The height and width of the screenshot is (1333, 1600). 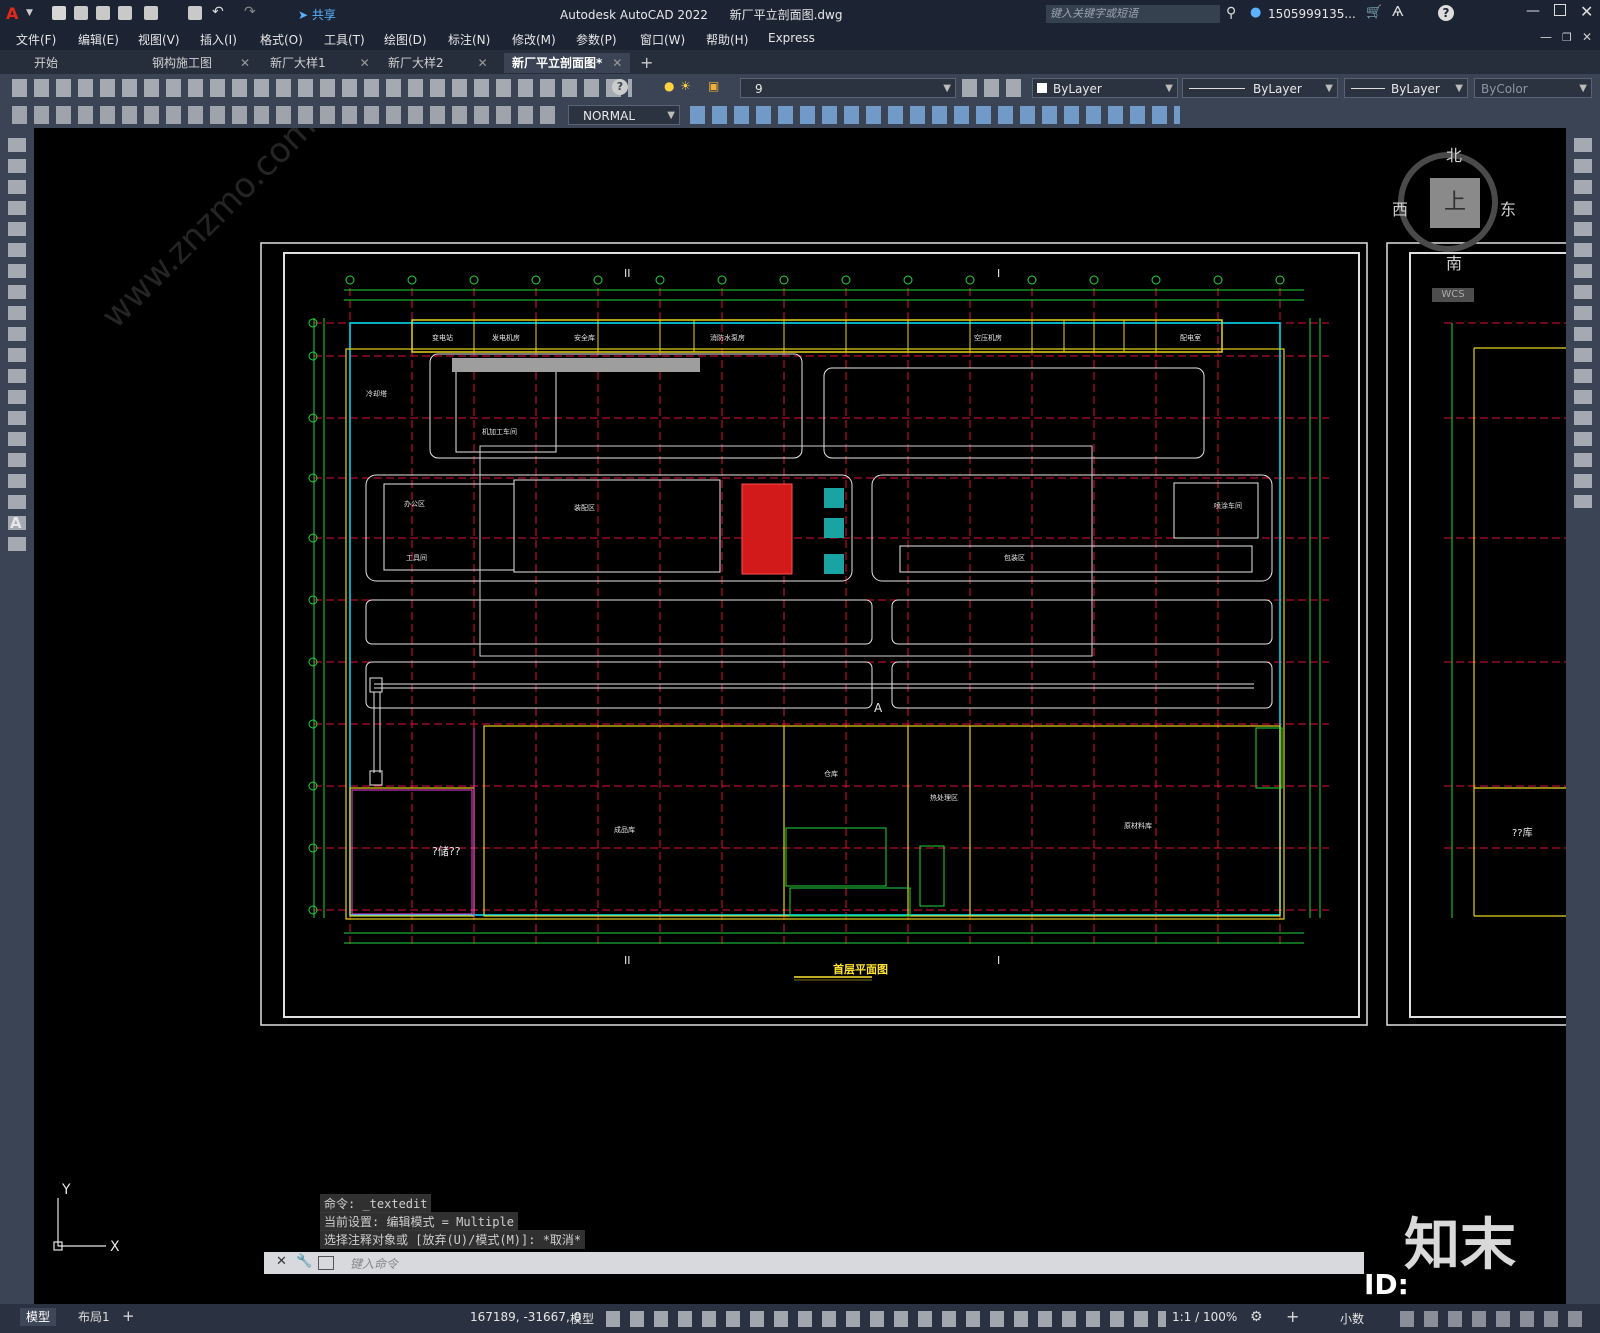 I want to click on search-input: 键入关键字或短语, so click(x=1133, y=14).